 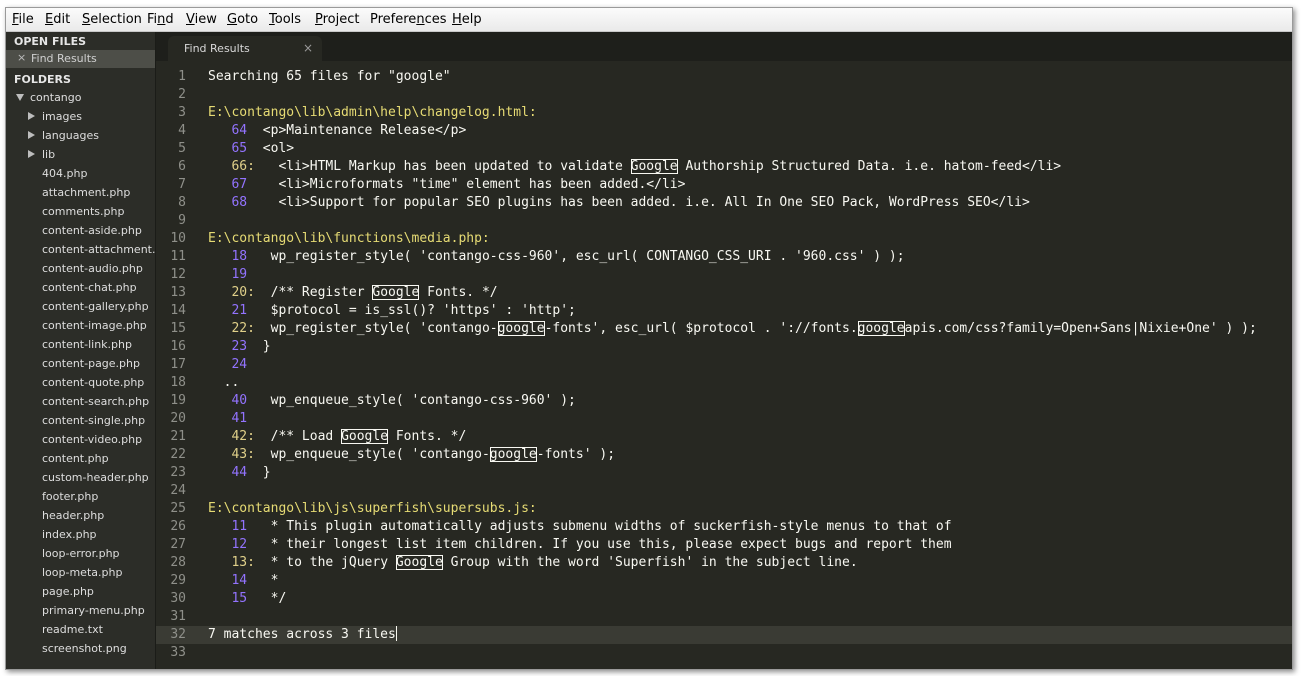 What do you see at coordinates (231, 436) in the screenshot?
I see `match-line-number: 42:` at bounding box center [231, 436].